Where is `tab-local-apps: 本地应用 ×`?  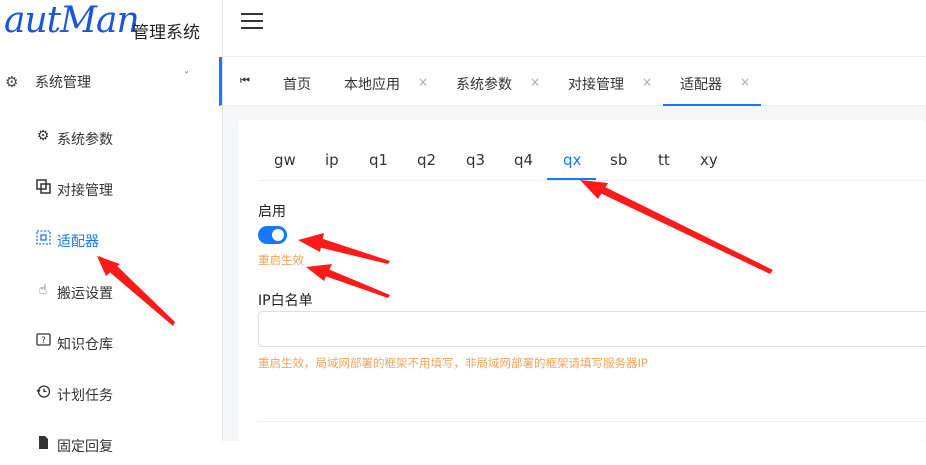 tab-local-apps: 本地应用 × is located at coordinates (389, 80).